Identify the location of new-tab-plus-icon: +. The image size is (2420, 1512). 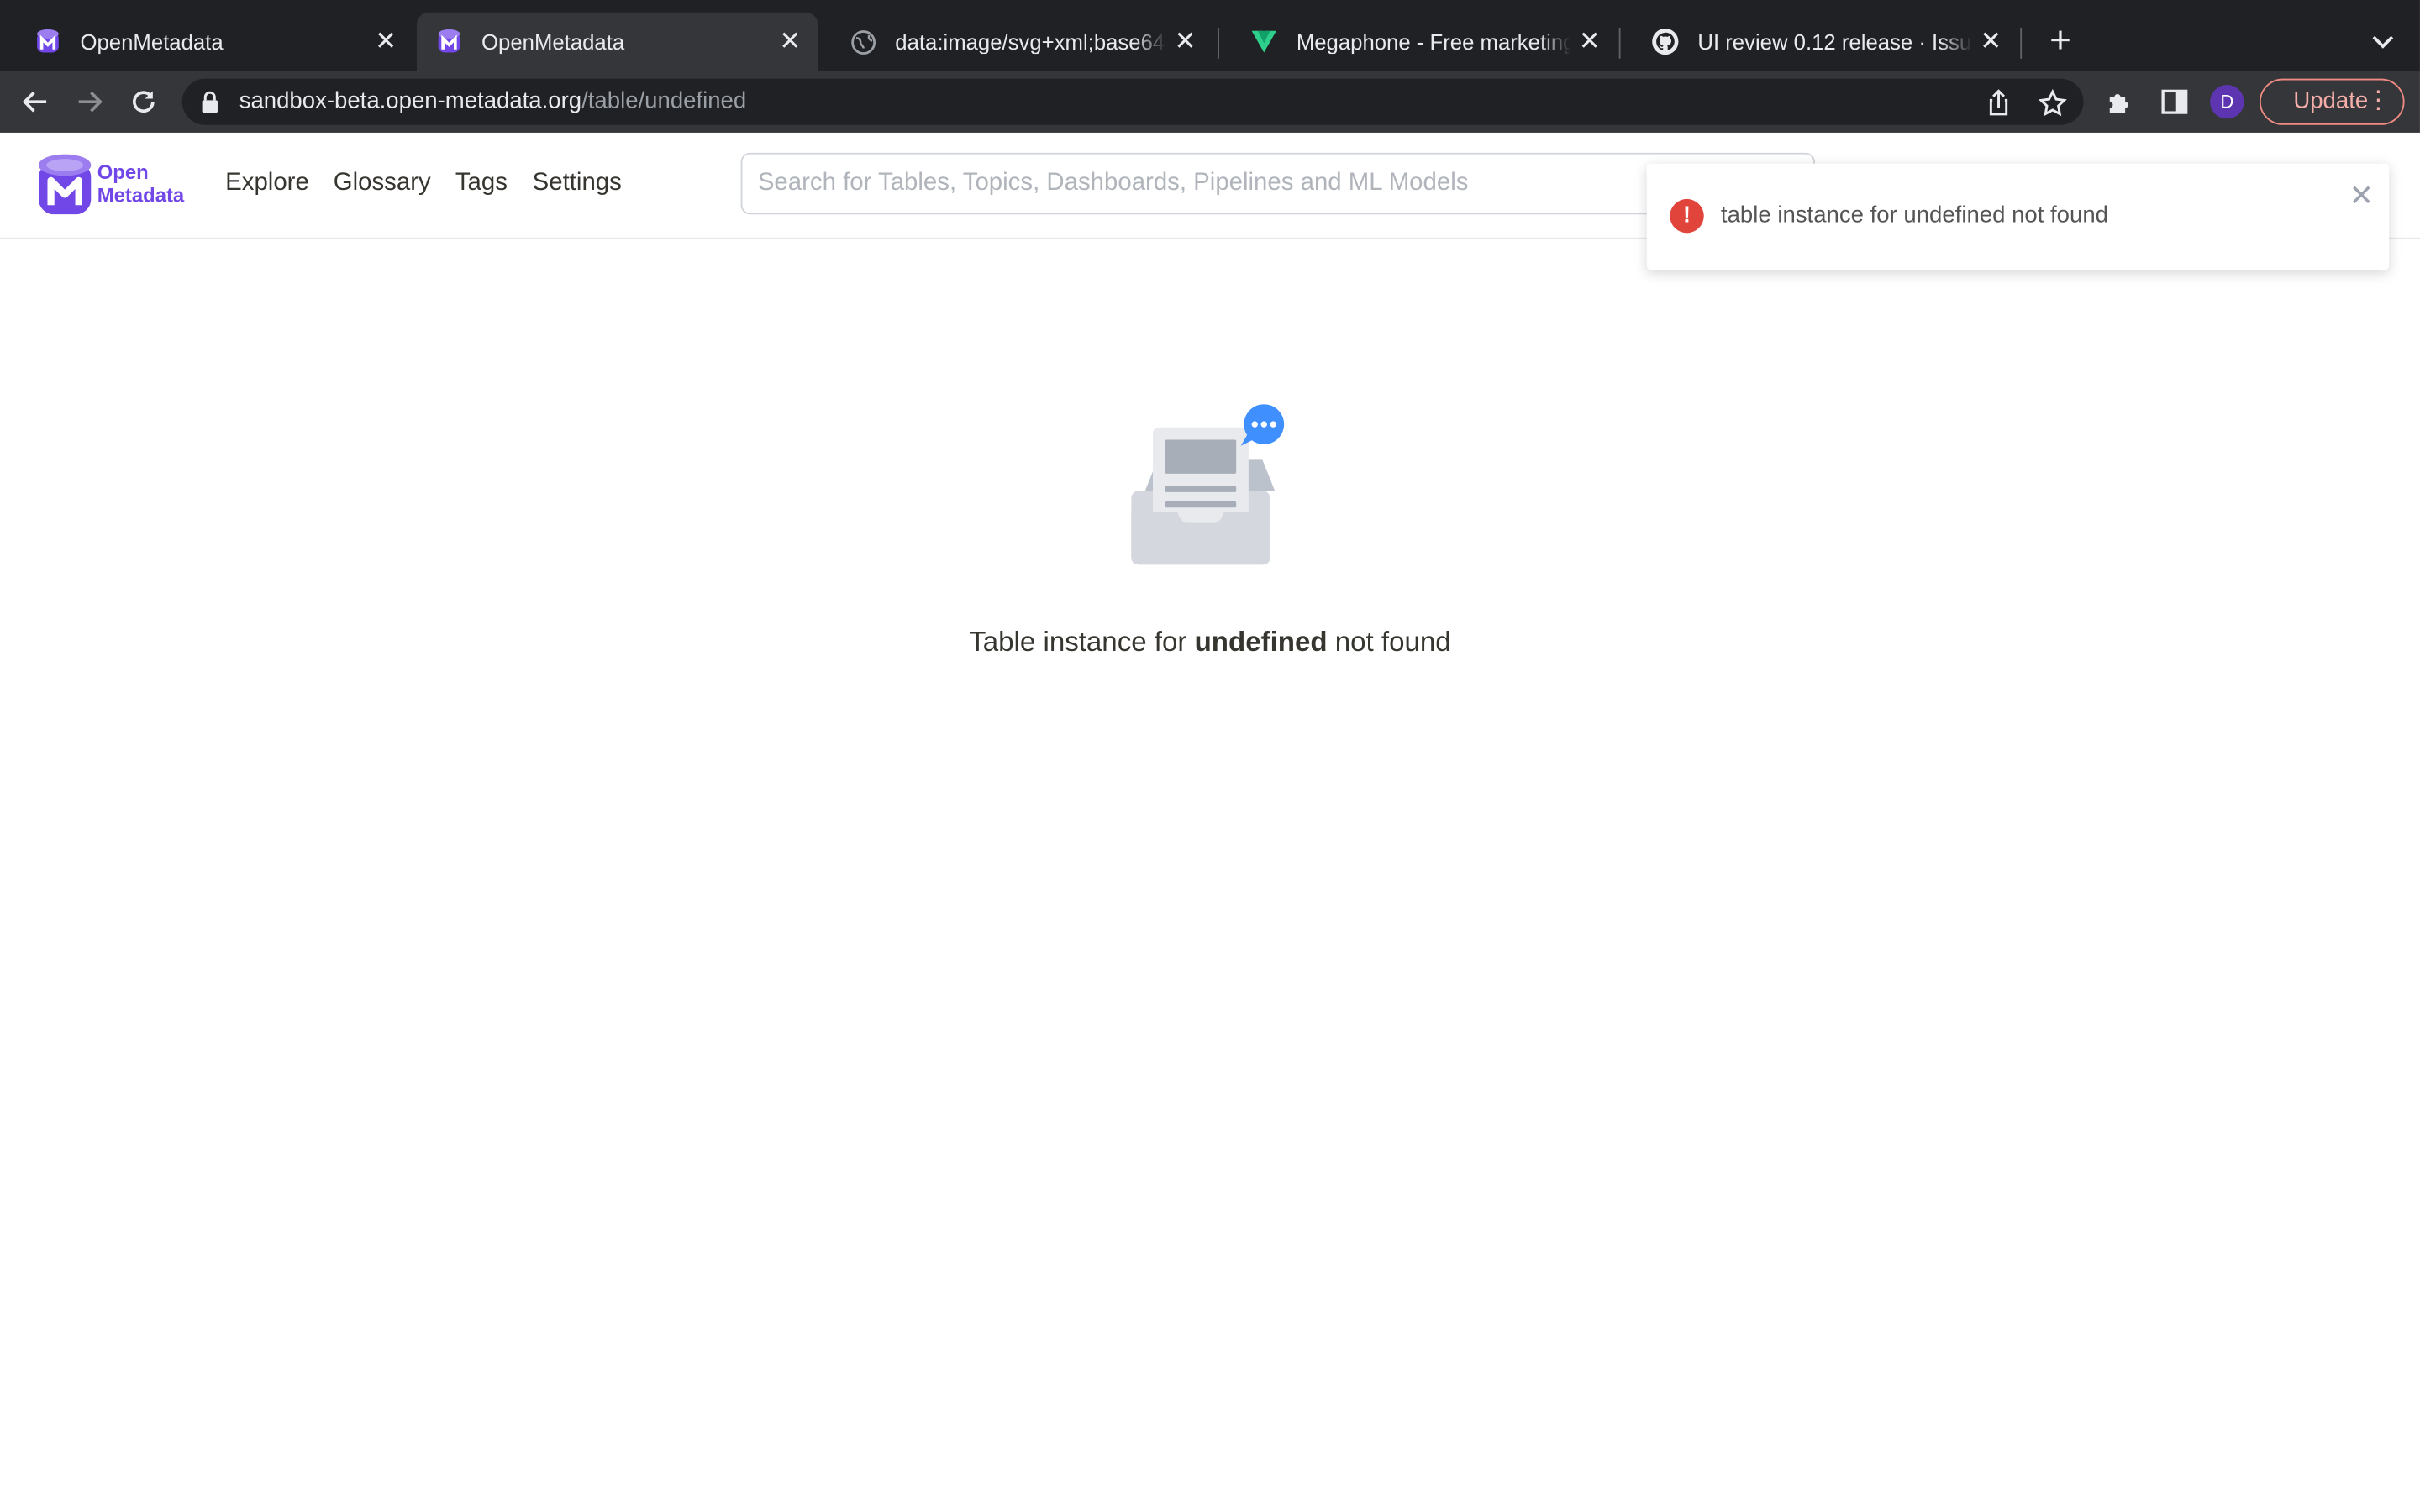
(2060, 41).